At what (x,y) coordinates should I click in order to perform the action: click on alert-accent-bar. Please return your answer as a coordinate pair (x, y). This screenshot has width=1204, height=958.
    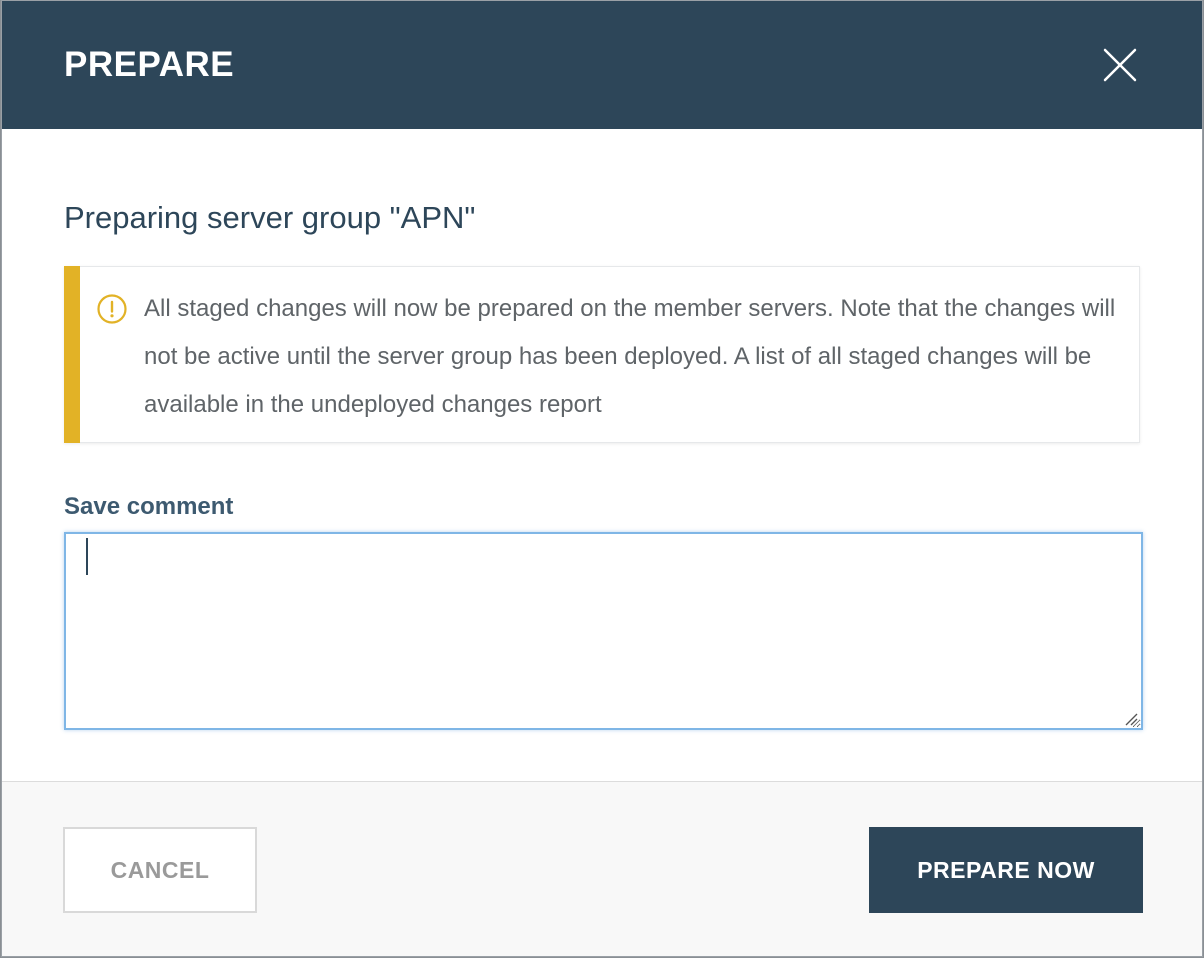
    Looking at the image, I should click on (72, 354).